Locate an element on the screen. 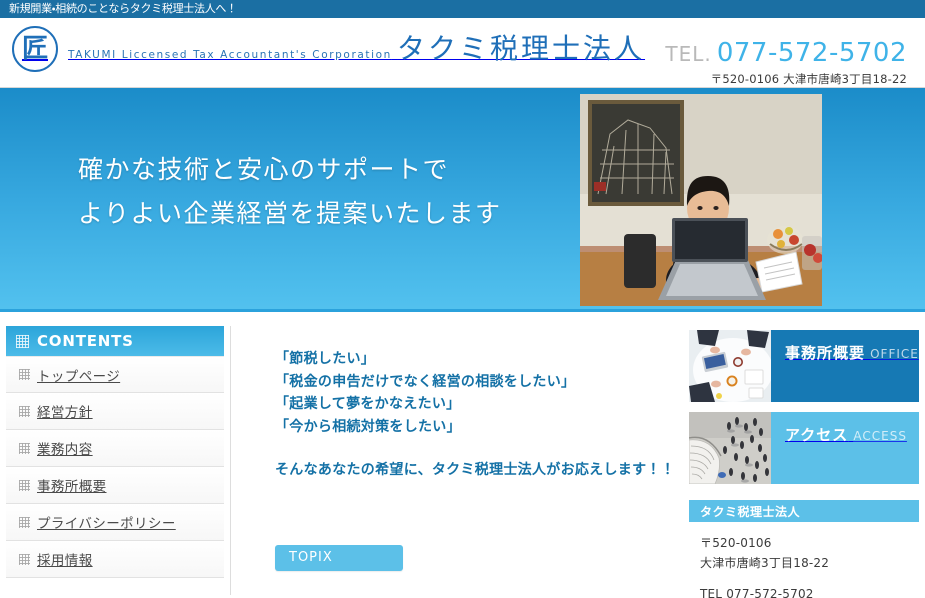  sidebar-item-services: 業務内容 is located at coordinates (115, 448).